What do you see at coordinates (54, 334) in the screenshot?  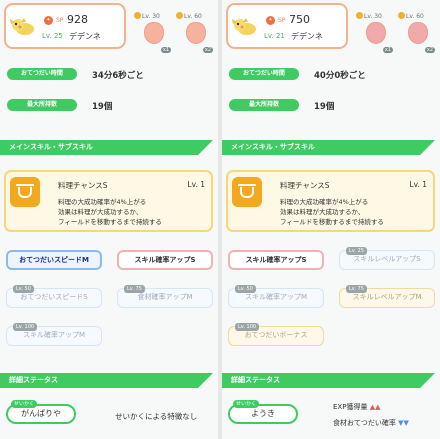 I see `subskill-chip: Lv. 100 スキル確率アップM` at bounding box center [54, 334].